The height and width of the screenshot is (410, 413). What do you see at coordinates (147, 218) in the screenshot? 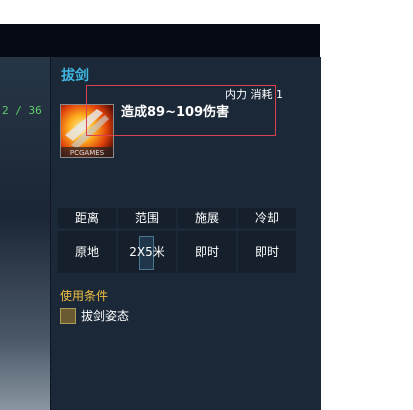
I see `stat-header-range: 范围` at bounding box center [147, 218].